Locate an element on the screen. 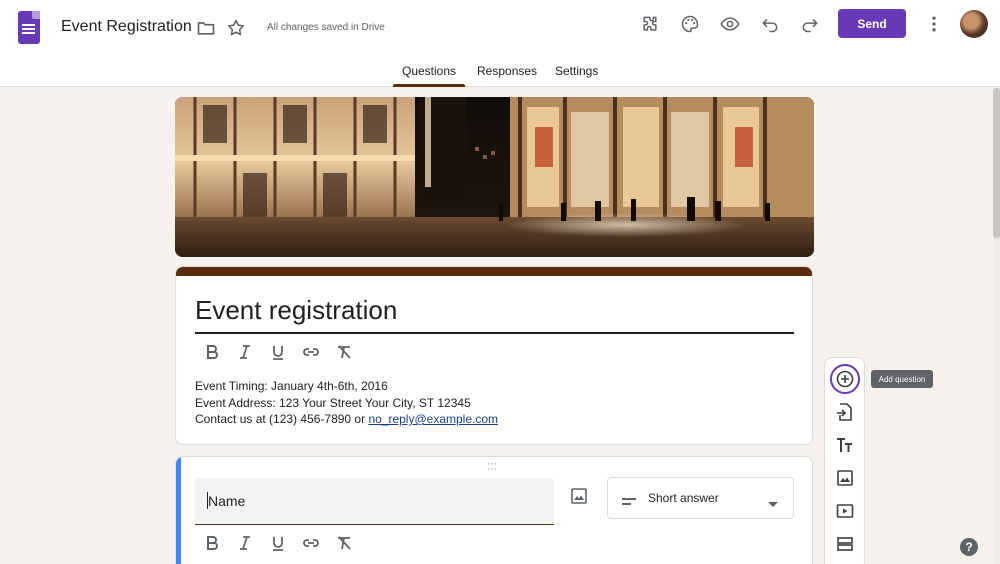 The width and height of the screenshot is (1000, 564). question-card: ⋯ ⋯ Name Short answer is located at coordinates (494, 510).